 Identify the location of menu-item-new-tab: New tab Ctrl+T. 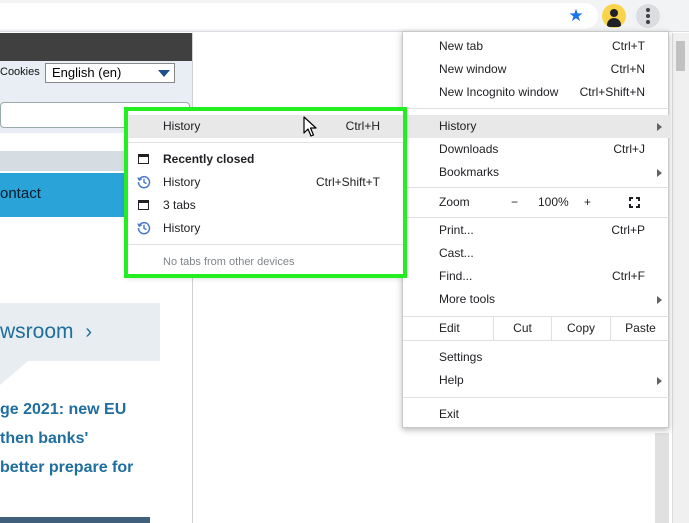
(536, 46).